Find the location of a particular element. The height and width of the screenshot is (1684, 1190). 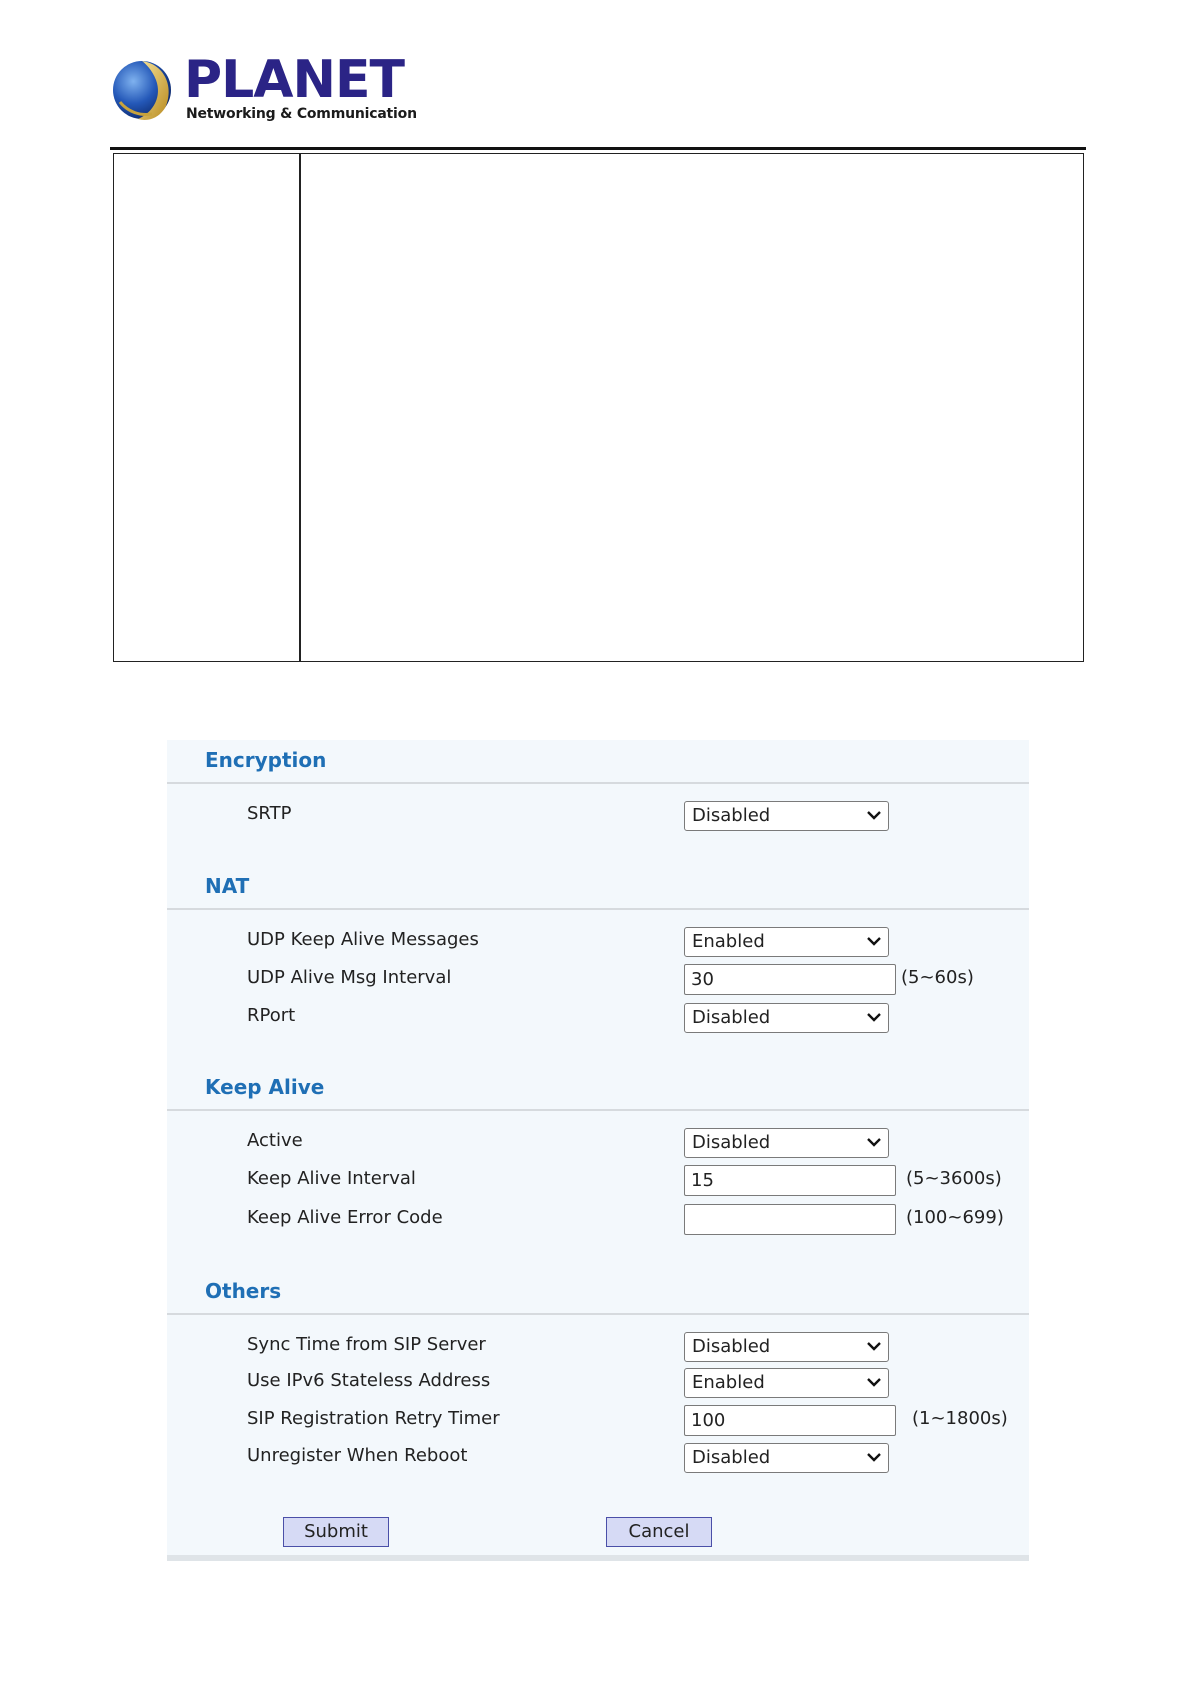

planet-logo: PLANET Networking & Communication is located at coordinates (264, 88).